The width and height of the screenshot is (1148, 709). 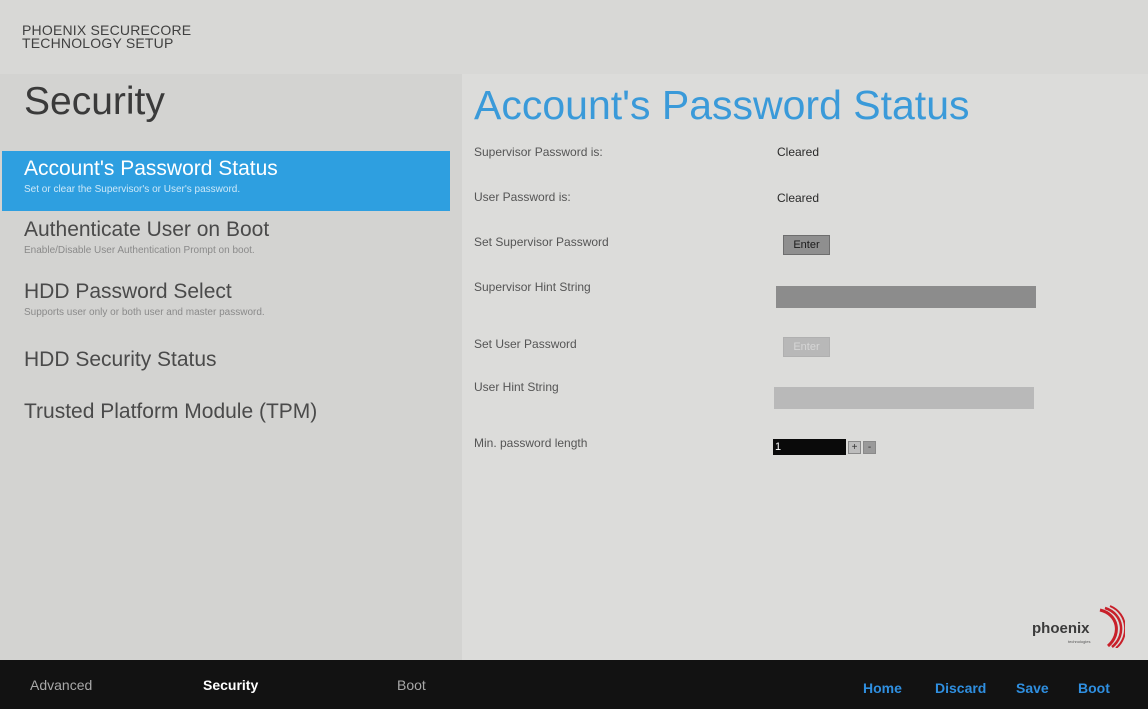 What do you see at coordinates (960, 688) in the screenshot?
I see `discard-button: Discard` at bounding box center [960, 688].